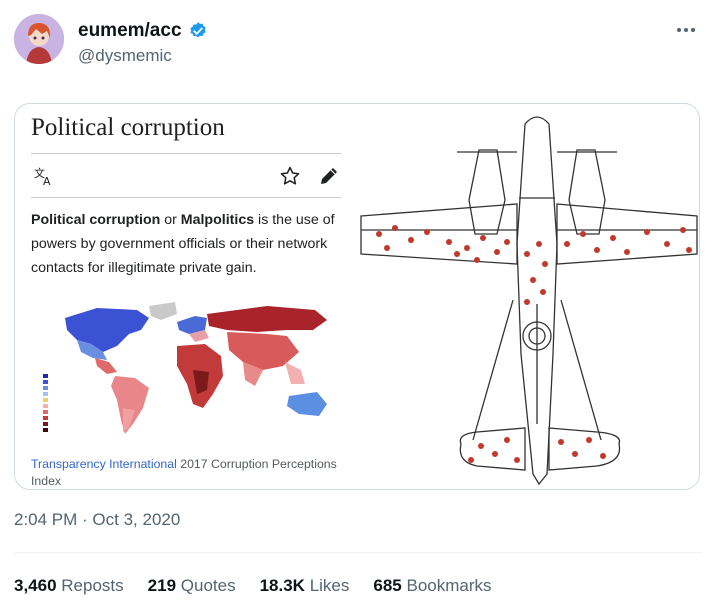  I want to click on likes-count: 18.3K, so click(282, 585).